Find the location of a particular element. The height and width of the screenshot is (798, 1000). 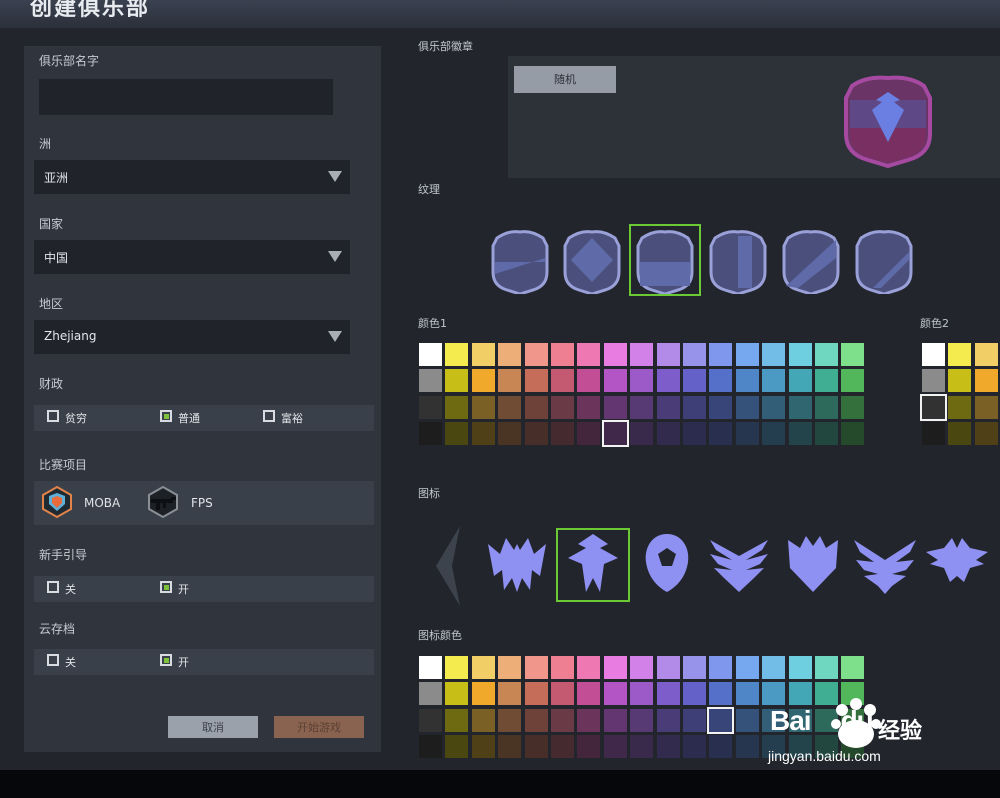

country-dropdown: 中国 is located at coordinates (192, 257).